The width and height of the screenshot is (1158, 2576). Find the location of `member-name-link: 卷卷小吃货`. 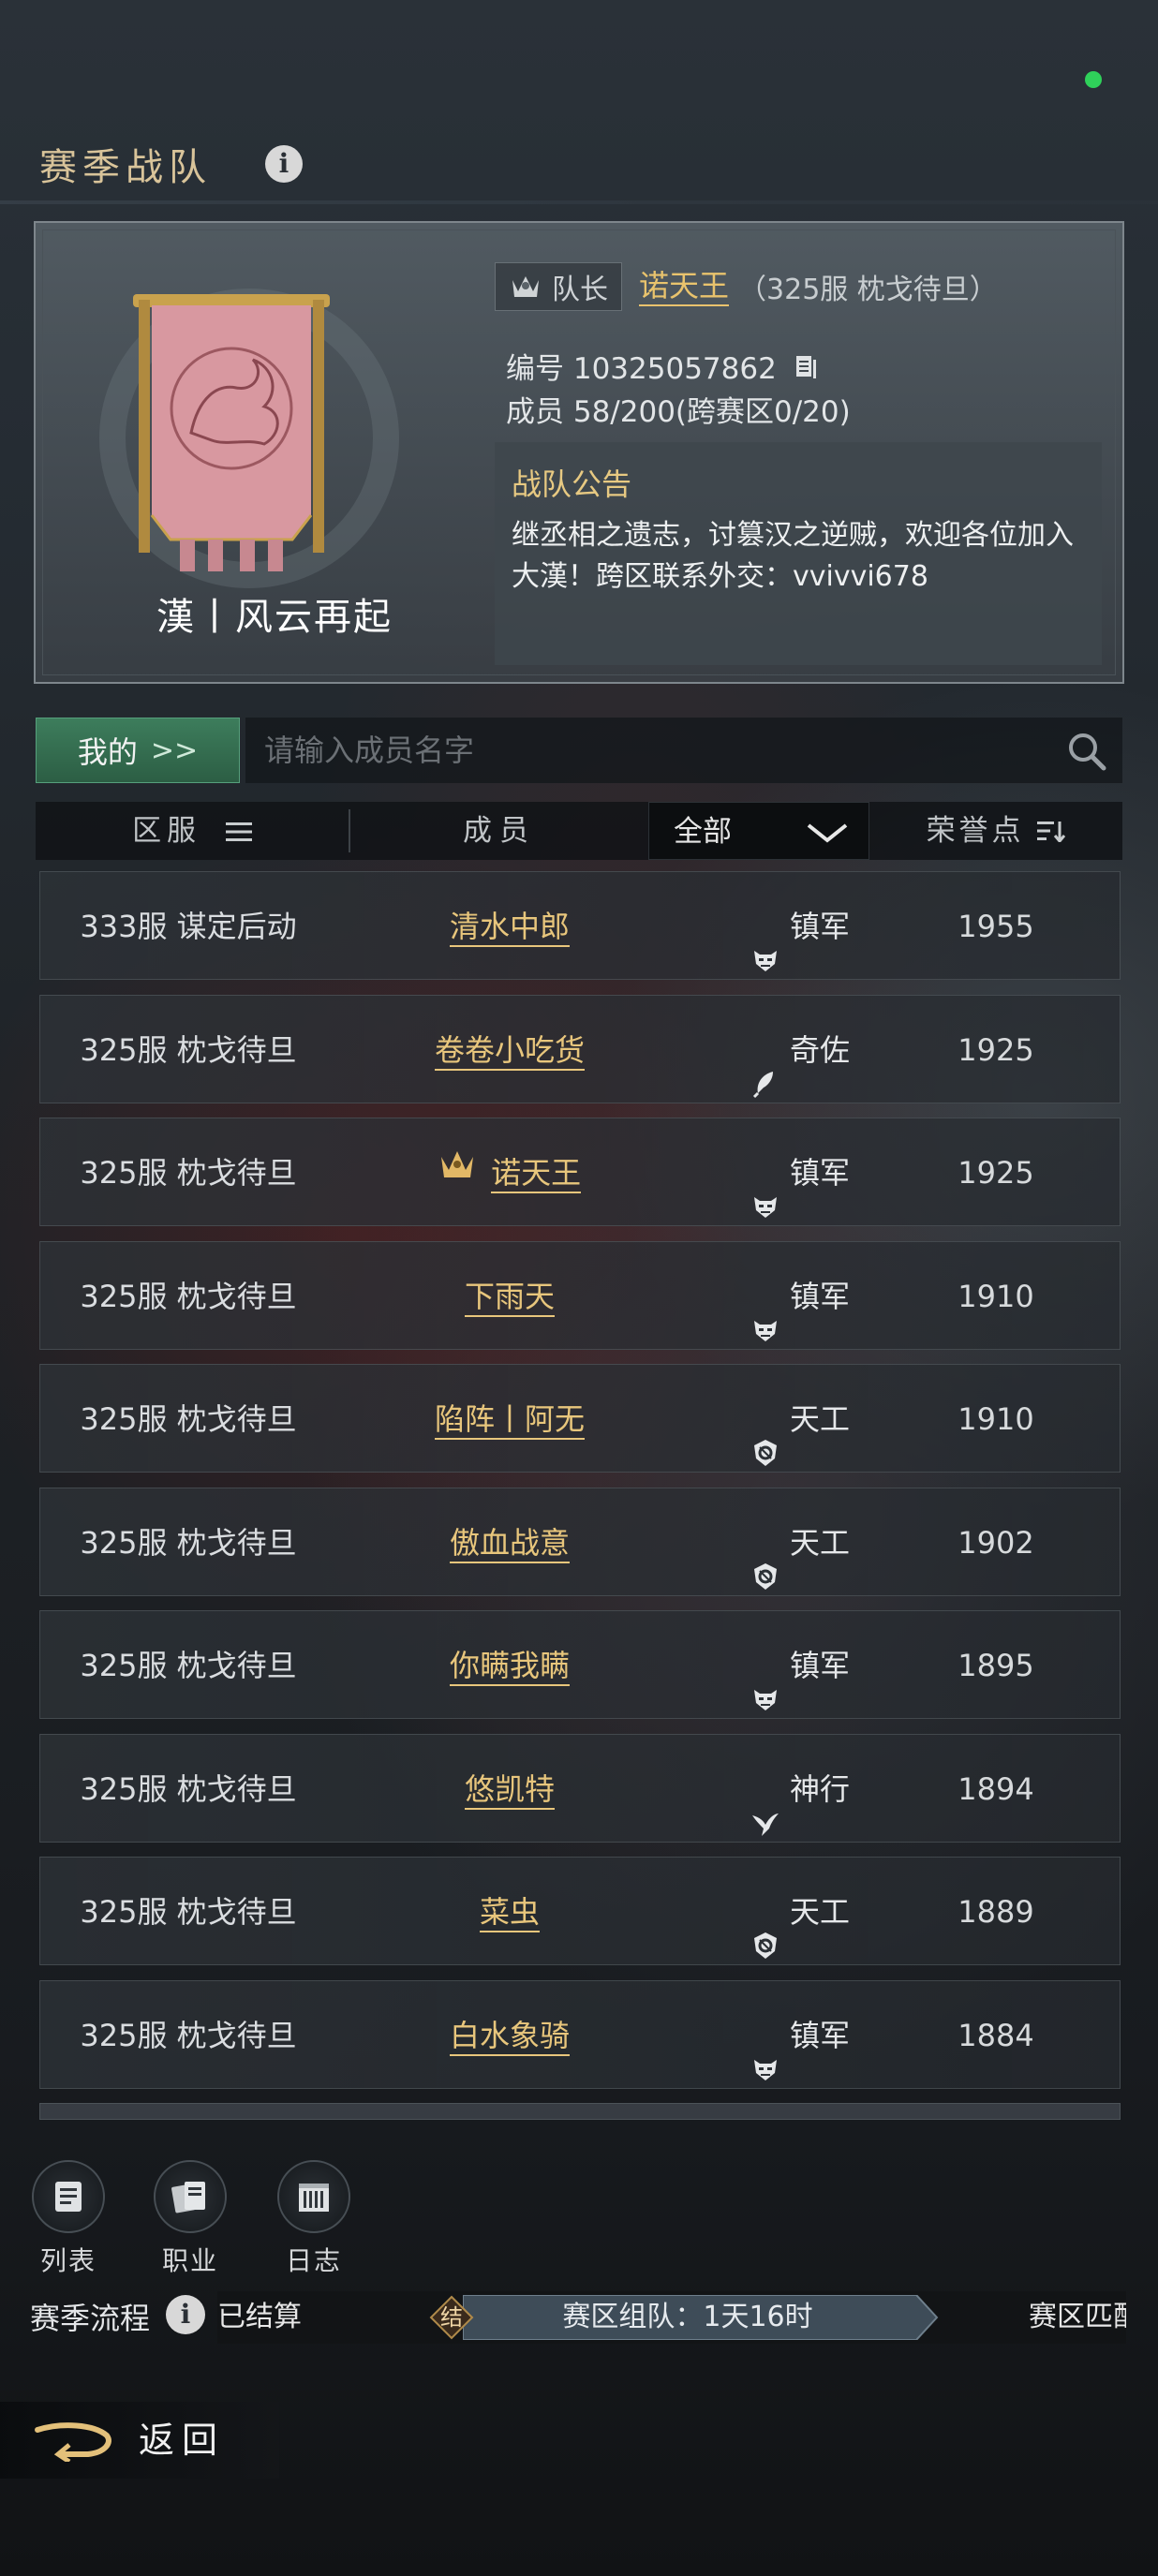

member-name-link: 卷卷小吃货 is located at coordinates (509, 1051).